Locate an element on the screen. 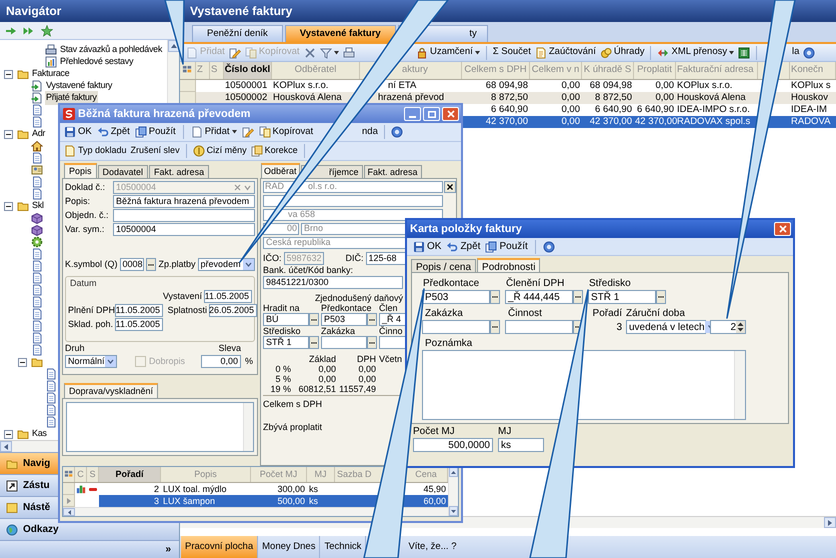 This screenshot has width=836, height=558. input-field: 10500004 is located at coordinates (184, 229).